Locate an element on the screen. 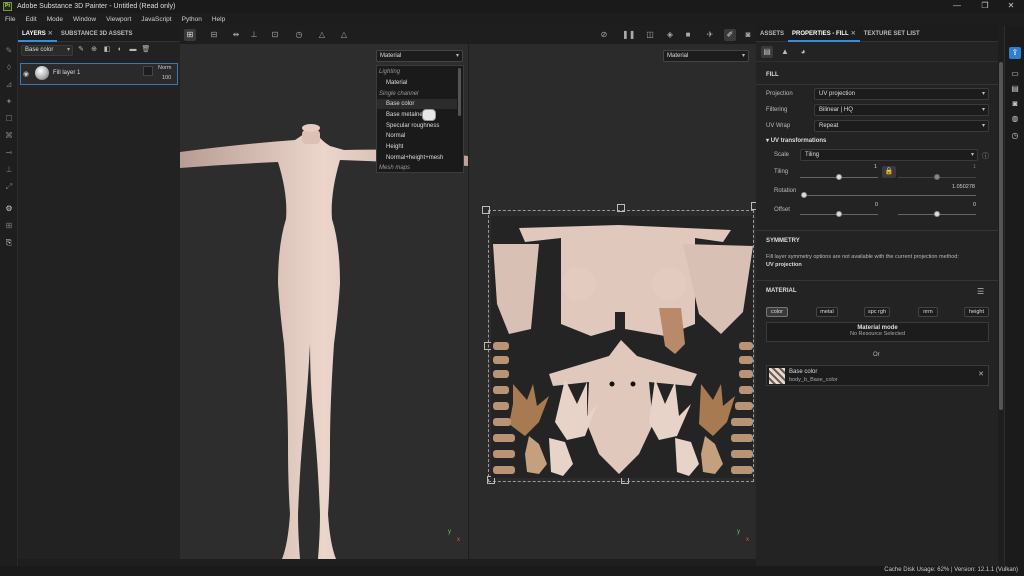 This screenshot has width=1024, height=576. menu-edit: Edit is located at coordinates (30, 19).